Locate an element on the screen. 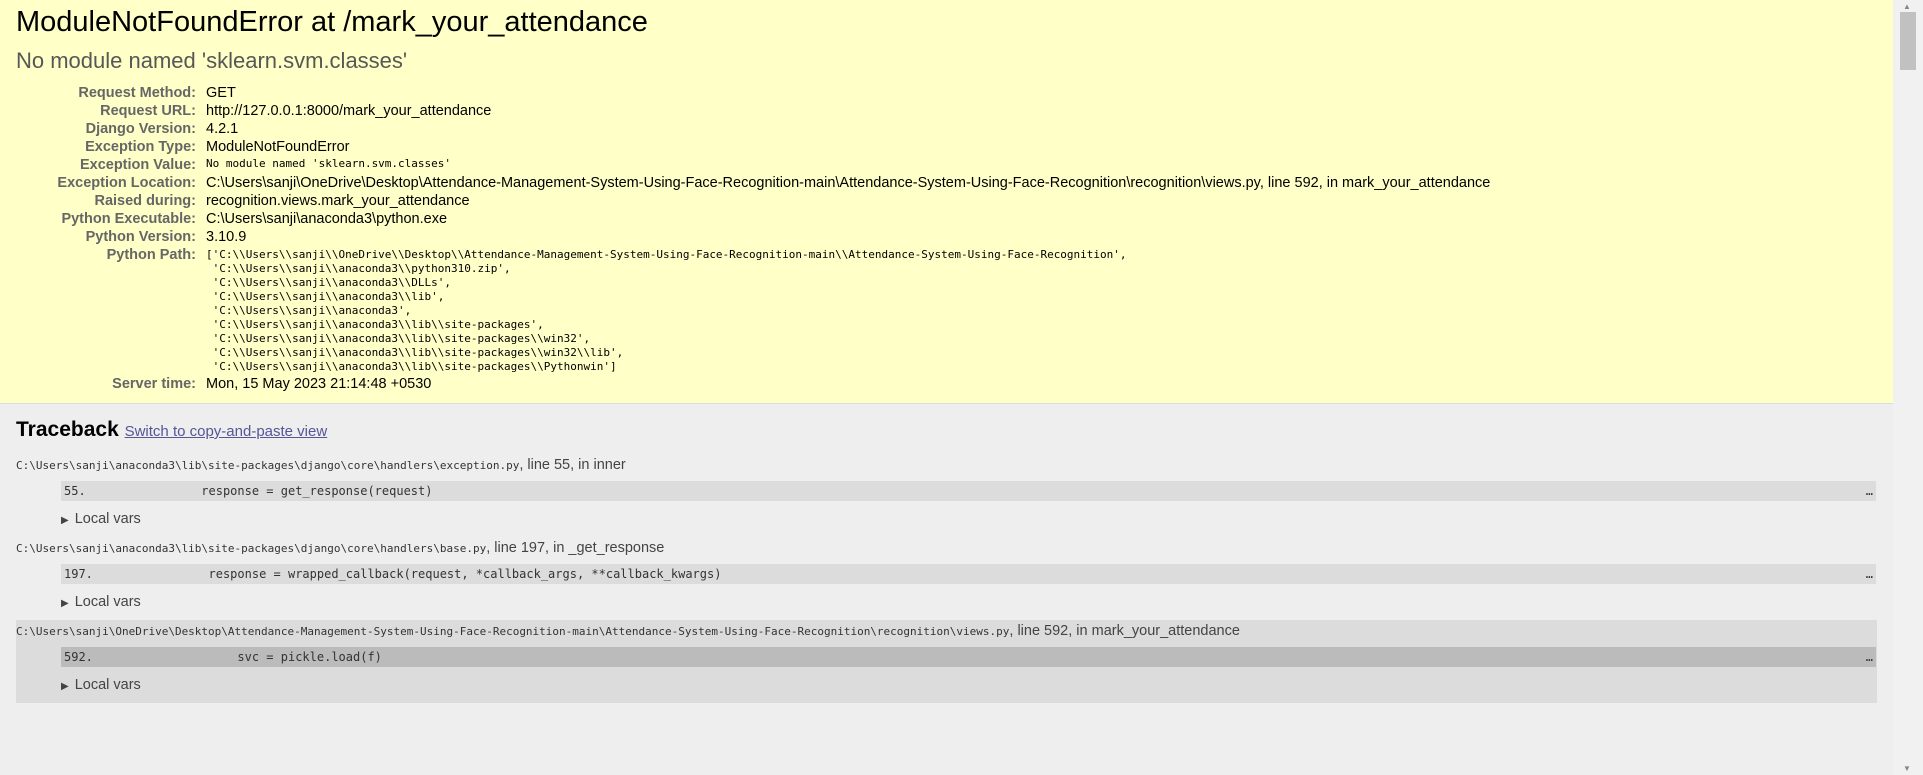 The width and height of the screenshot is (1923, 775). line-number: 197. is located at coordinates (78, 574).